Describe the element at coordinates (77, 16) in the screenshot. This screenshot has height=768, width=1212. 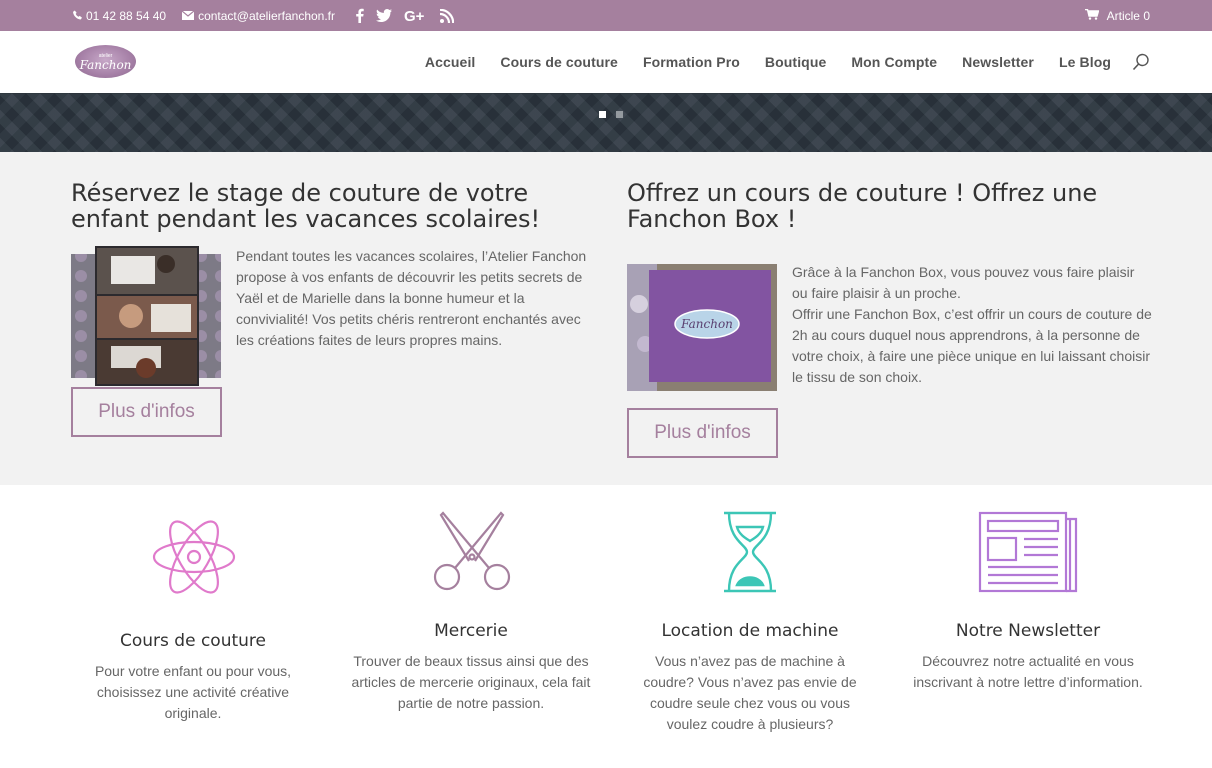
I see `phone-icon` at that location.